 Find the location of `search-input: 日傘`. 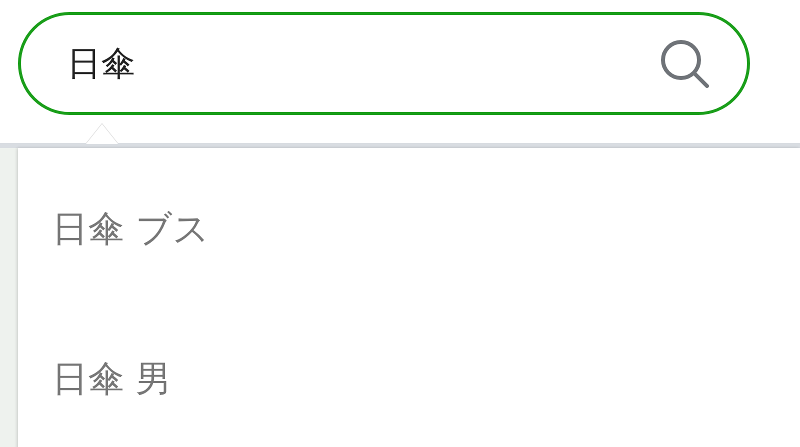

search-input: 日傘 is located at coordinates (361, 63).